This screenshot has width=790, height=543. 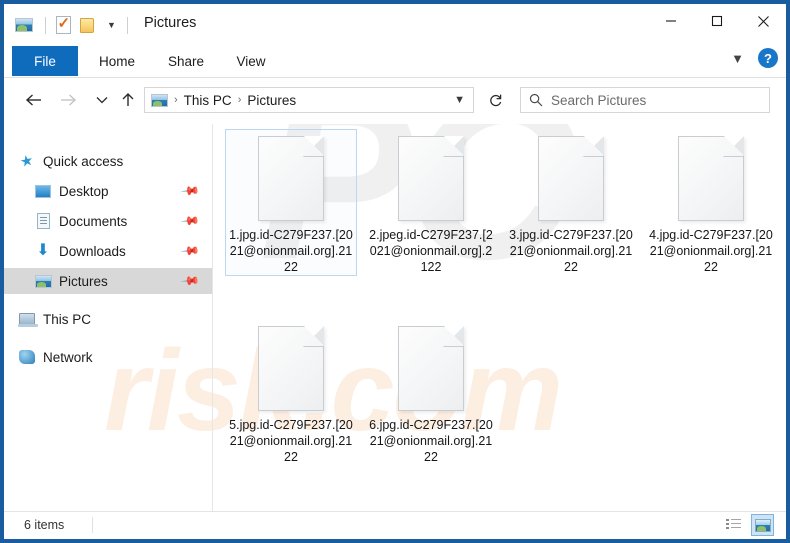 What do you see at coordinates (309, 100) in the screenshot?
I see `address-bar: › This PC › Pictures ▼` at bounding box center [309, 100].